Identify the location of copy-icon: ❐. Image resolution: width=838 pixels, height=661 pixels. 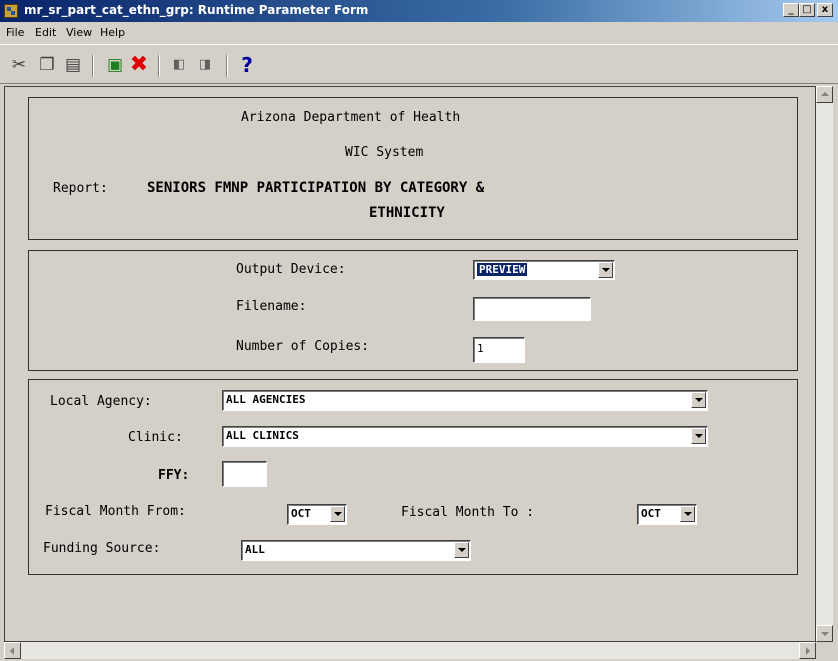
(47, 65).